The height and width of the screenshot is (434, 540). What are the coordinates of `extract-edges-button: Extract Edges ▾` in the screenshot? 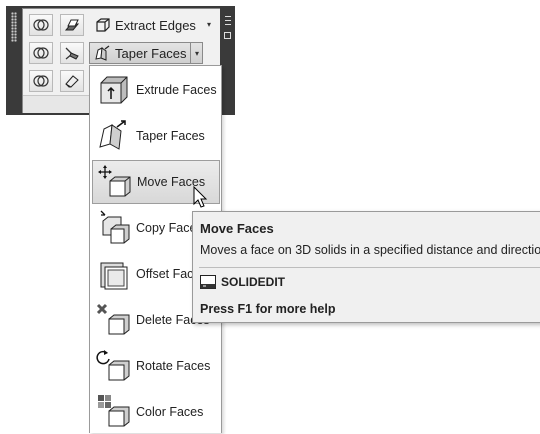 It's located at (154, 25).